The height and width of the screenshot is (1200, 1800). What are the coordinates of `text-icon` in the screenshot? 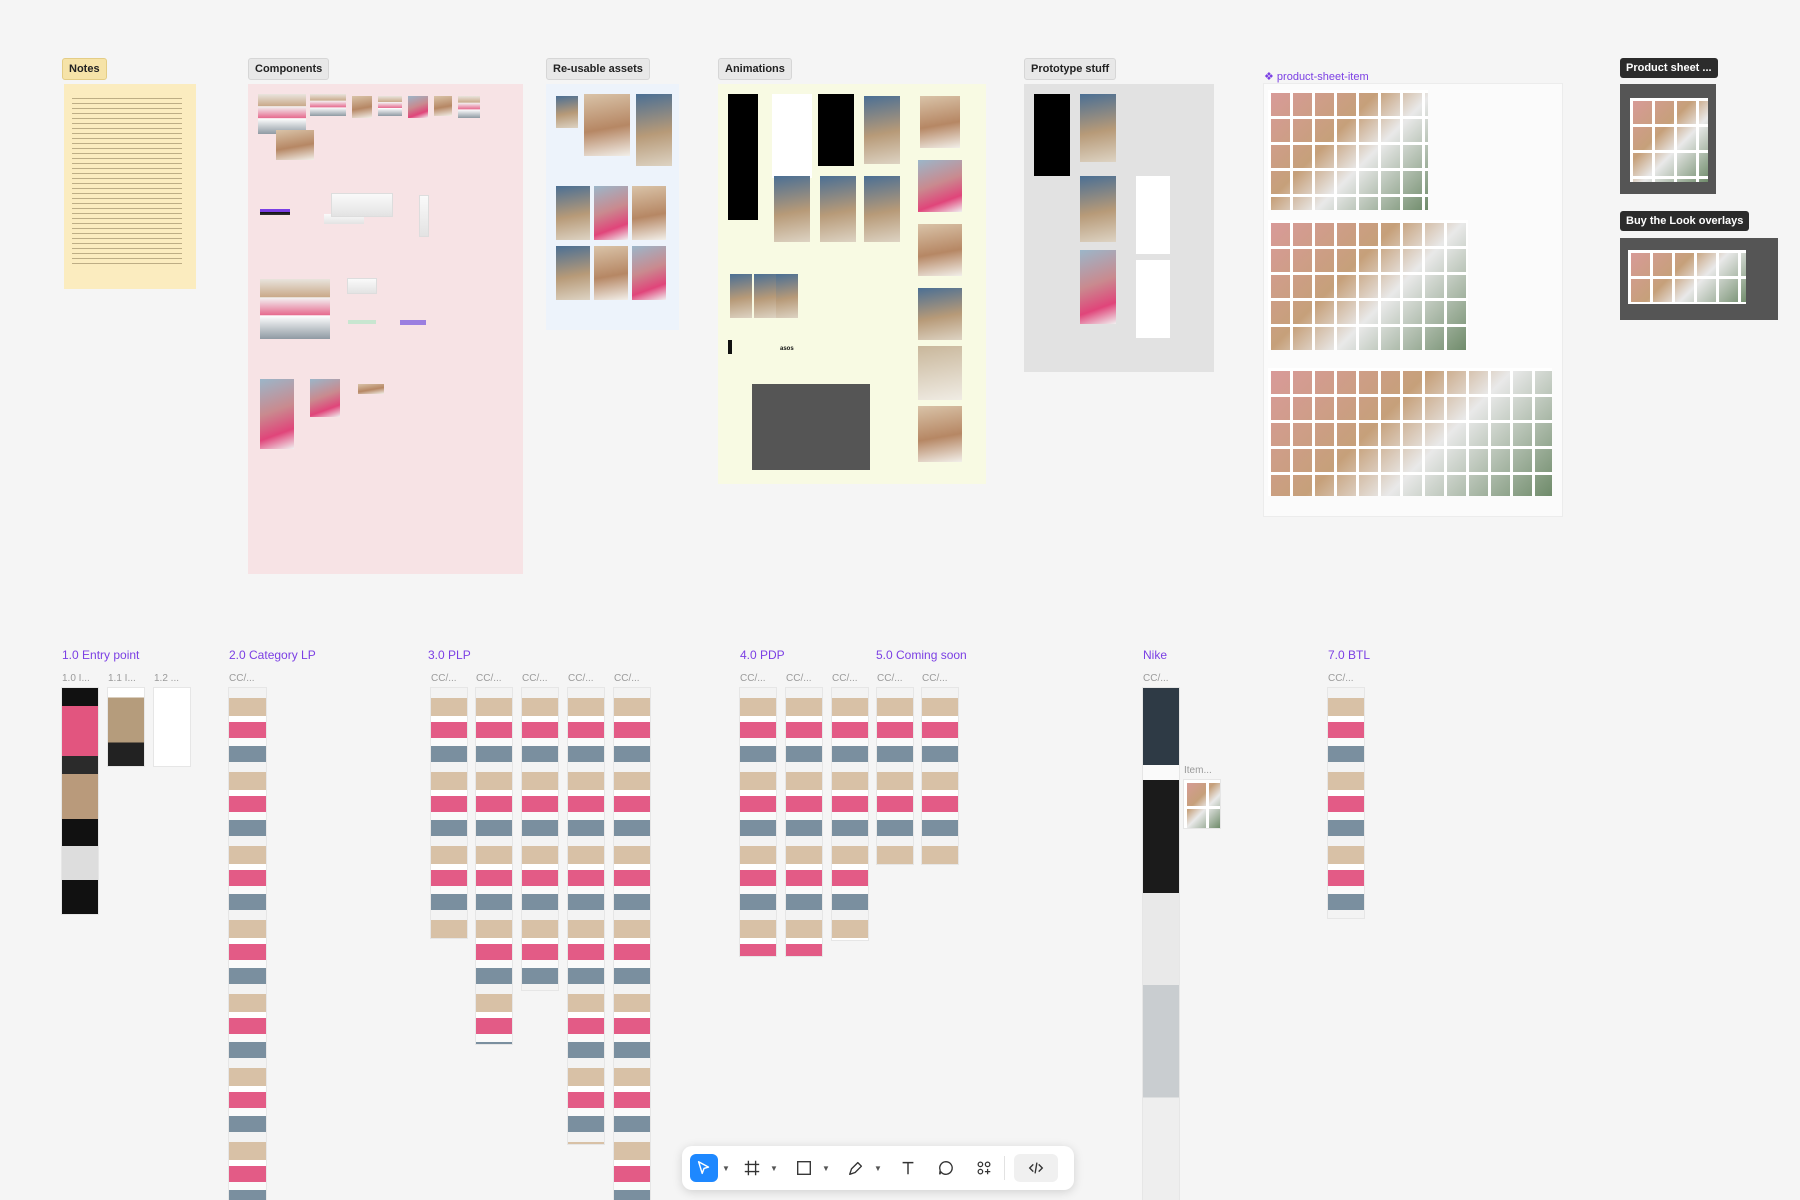 It's located at (908, 1168).